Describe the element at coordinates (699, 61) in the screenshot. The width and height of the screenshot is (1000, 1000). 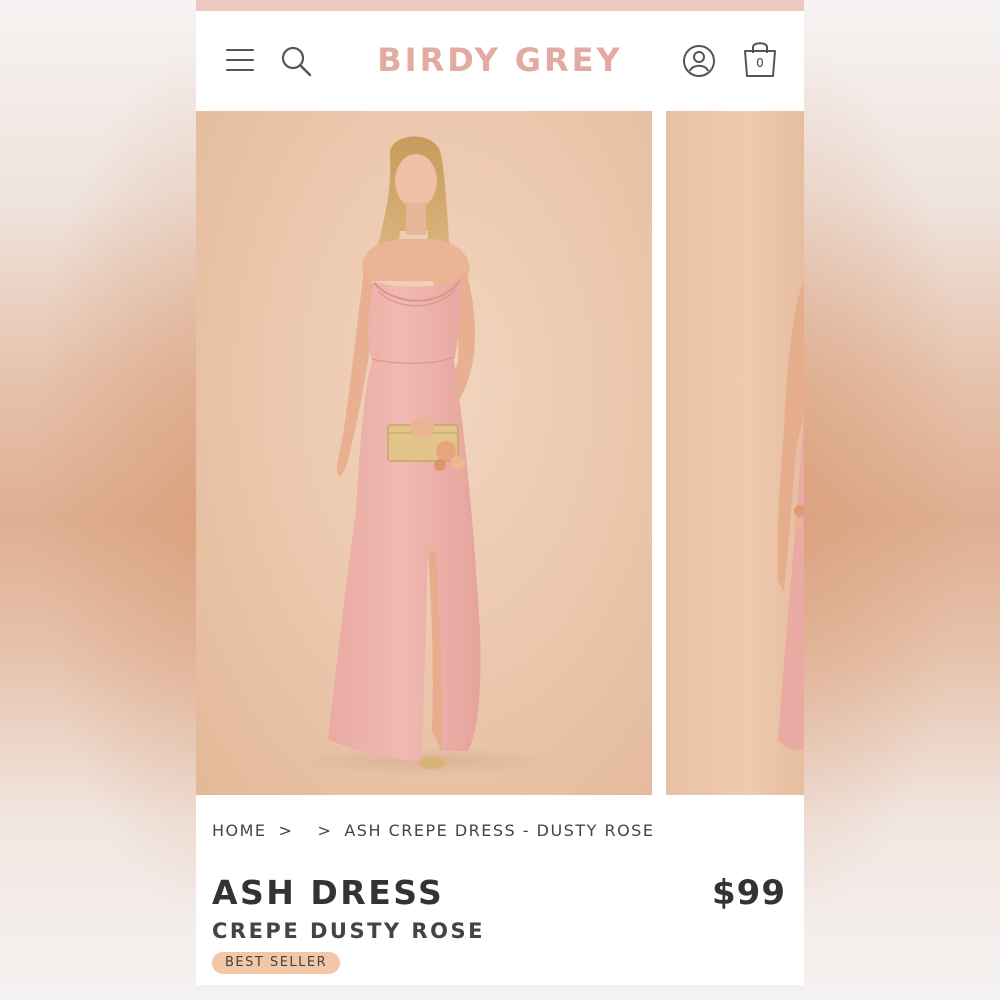
I see `account-icon` at that location.